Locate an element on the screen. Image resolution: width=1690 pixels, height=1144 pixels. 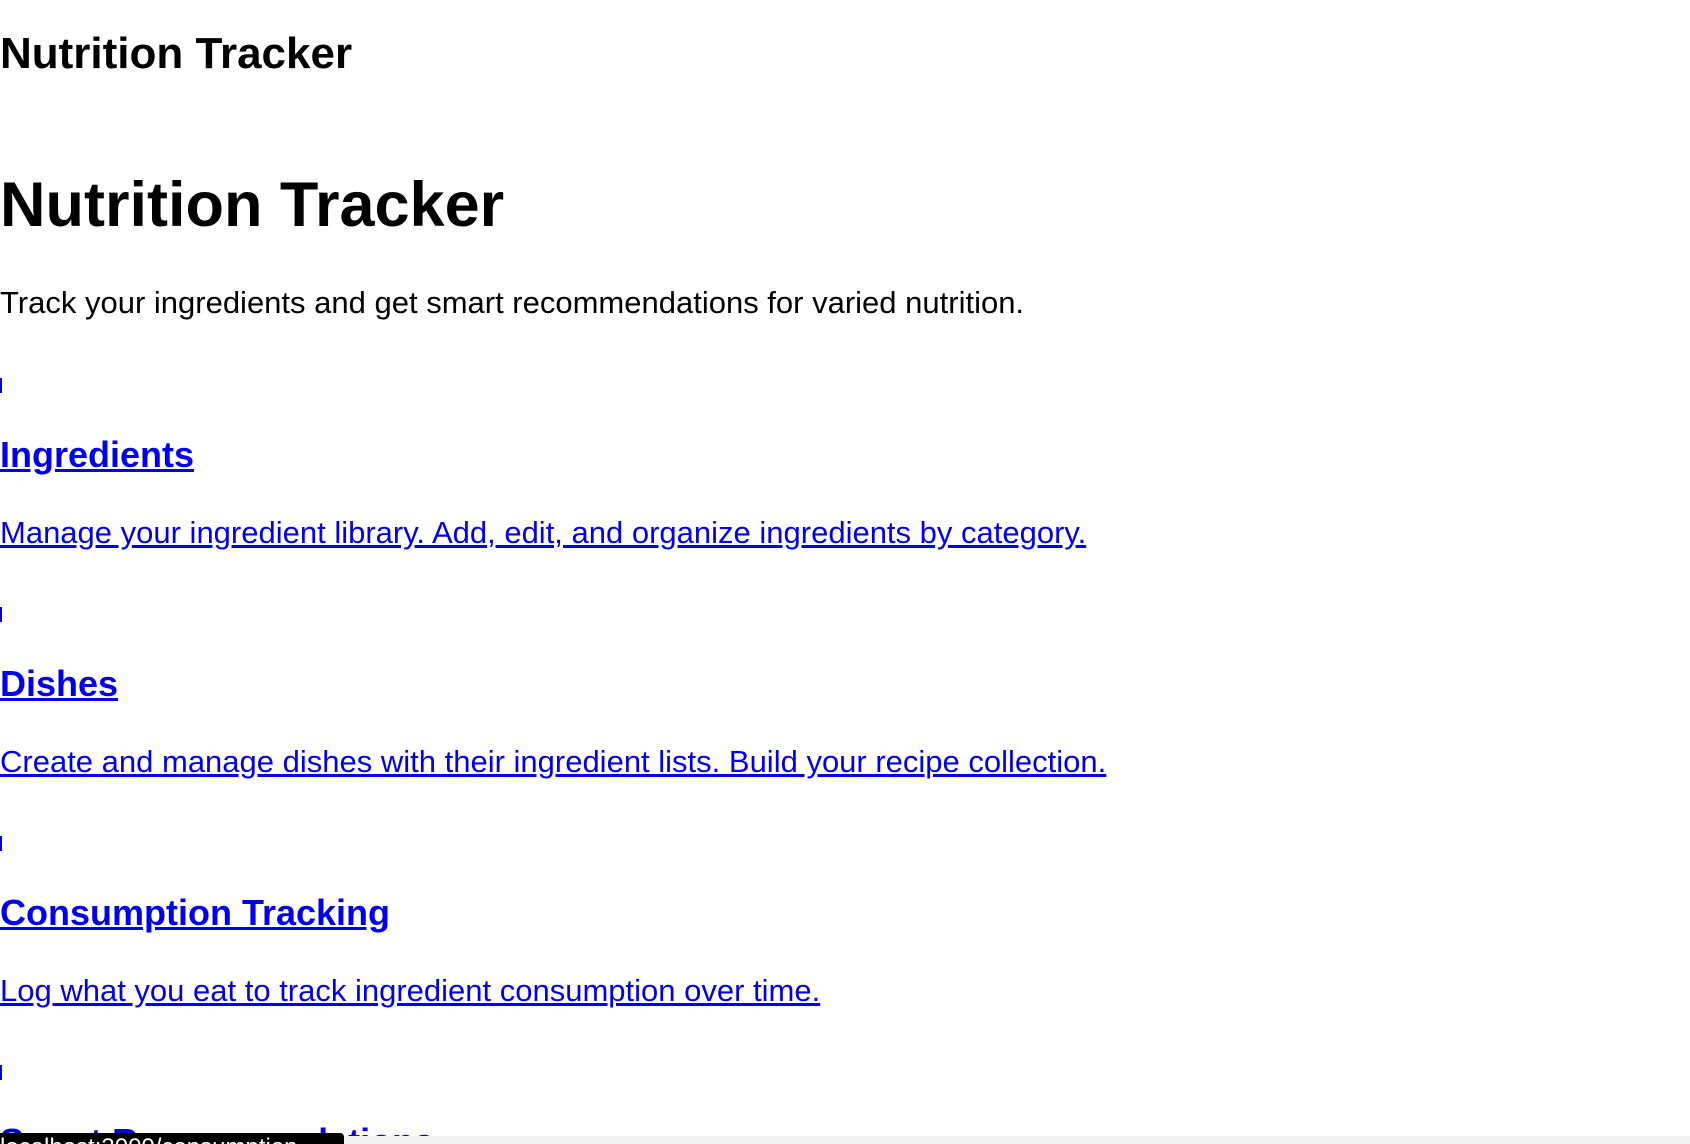
card-title: Dishes is located at coordinates (59, 683).